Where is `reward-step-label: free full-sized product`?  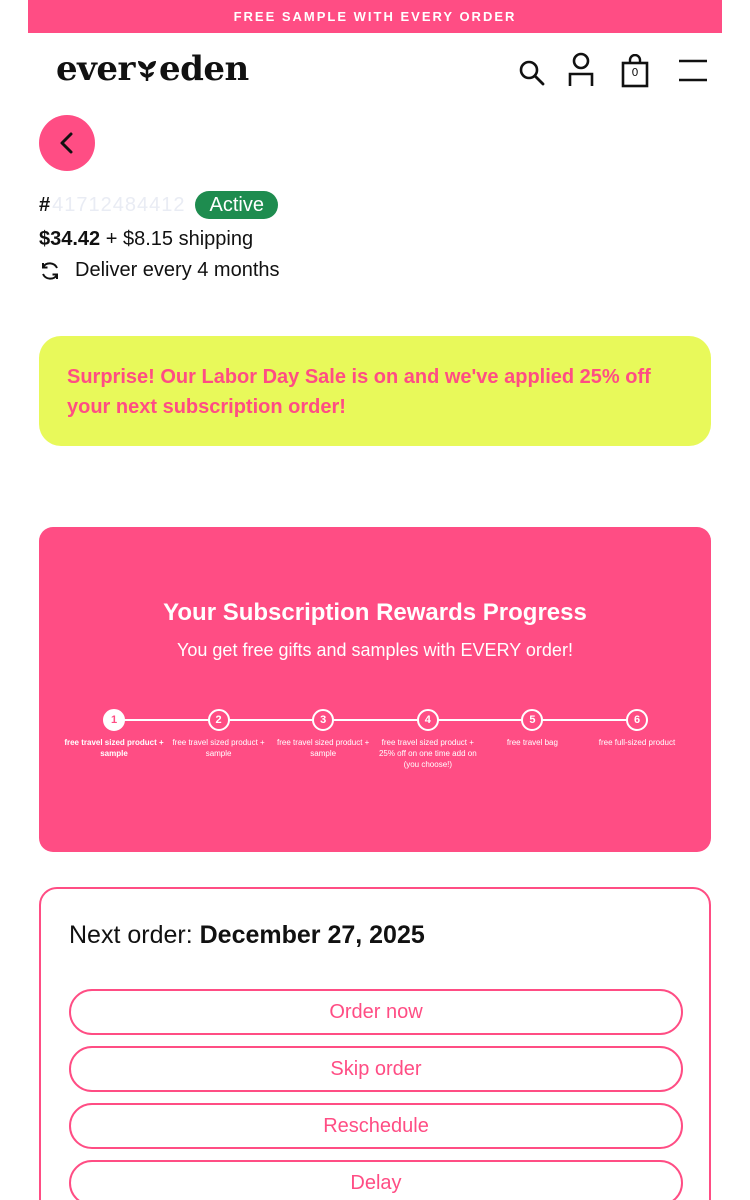
reward-step-label: free full-sized product is located at coordinates (637, 742).